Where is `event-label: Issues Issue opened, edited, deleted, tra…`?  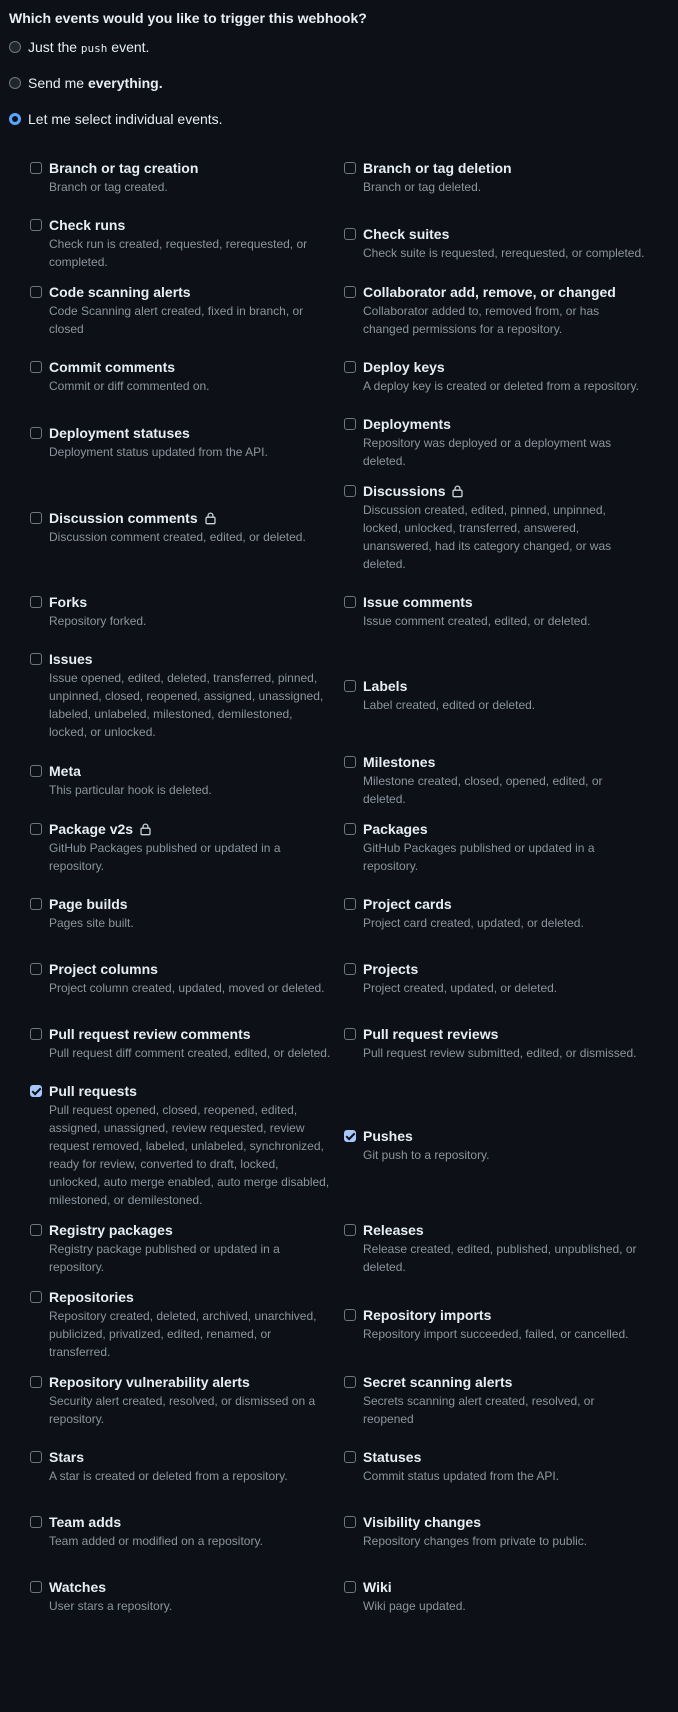 event-label: Issues Issue opened, edited, deleted, tra… is located at coordinates (180, 695).